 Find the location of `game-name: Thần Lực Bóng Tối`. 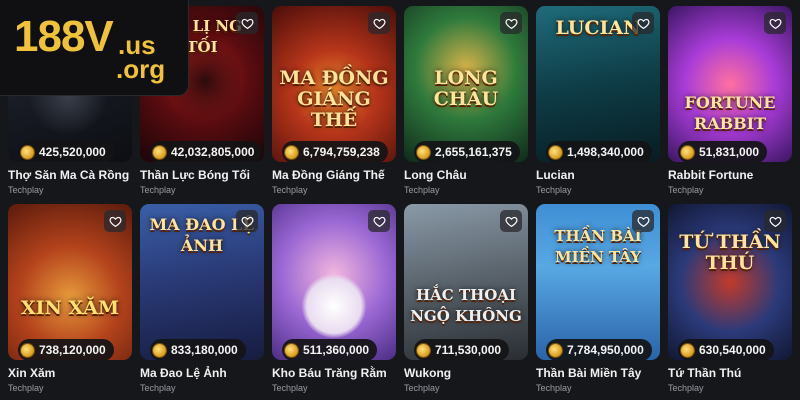

game-name: Thần Lực Bóng Tối is located at coordinates (202, 175).